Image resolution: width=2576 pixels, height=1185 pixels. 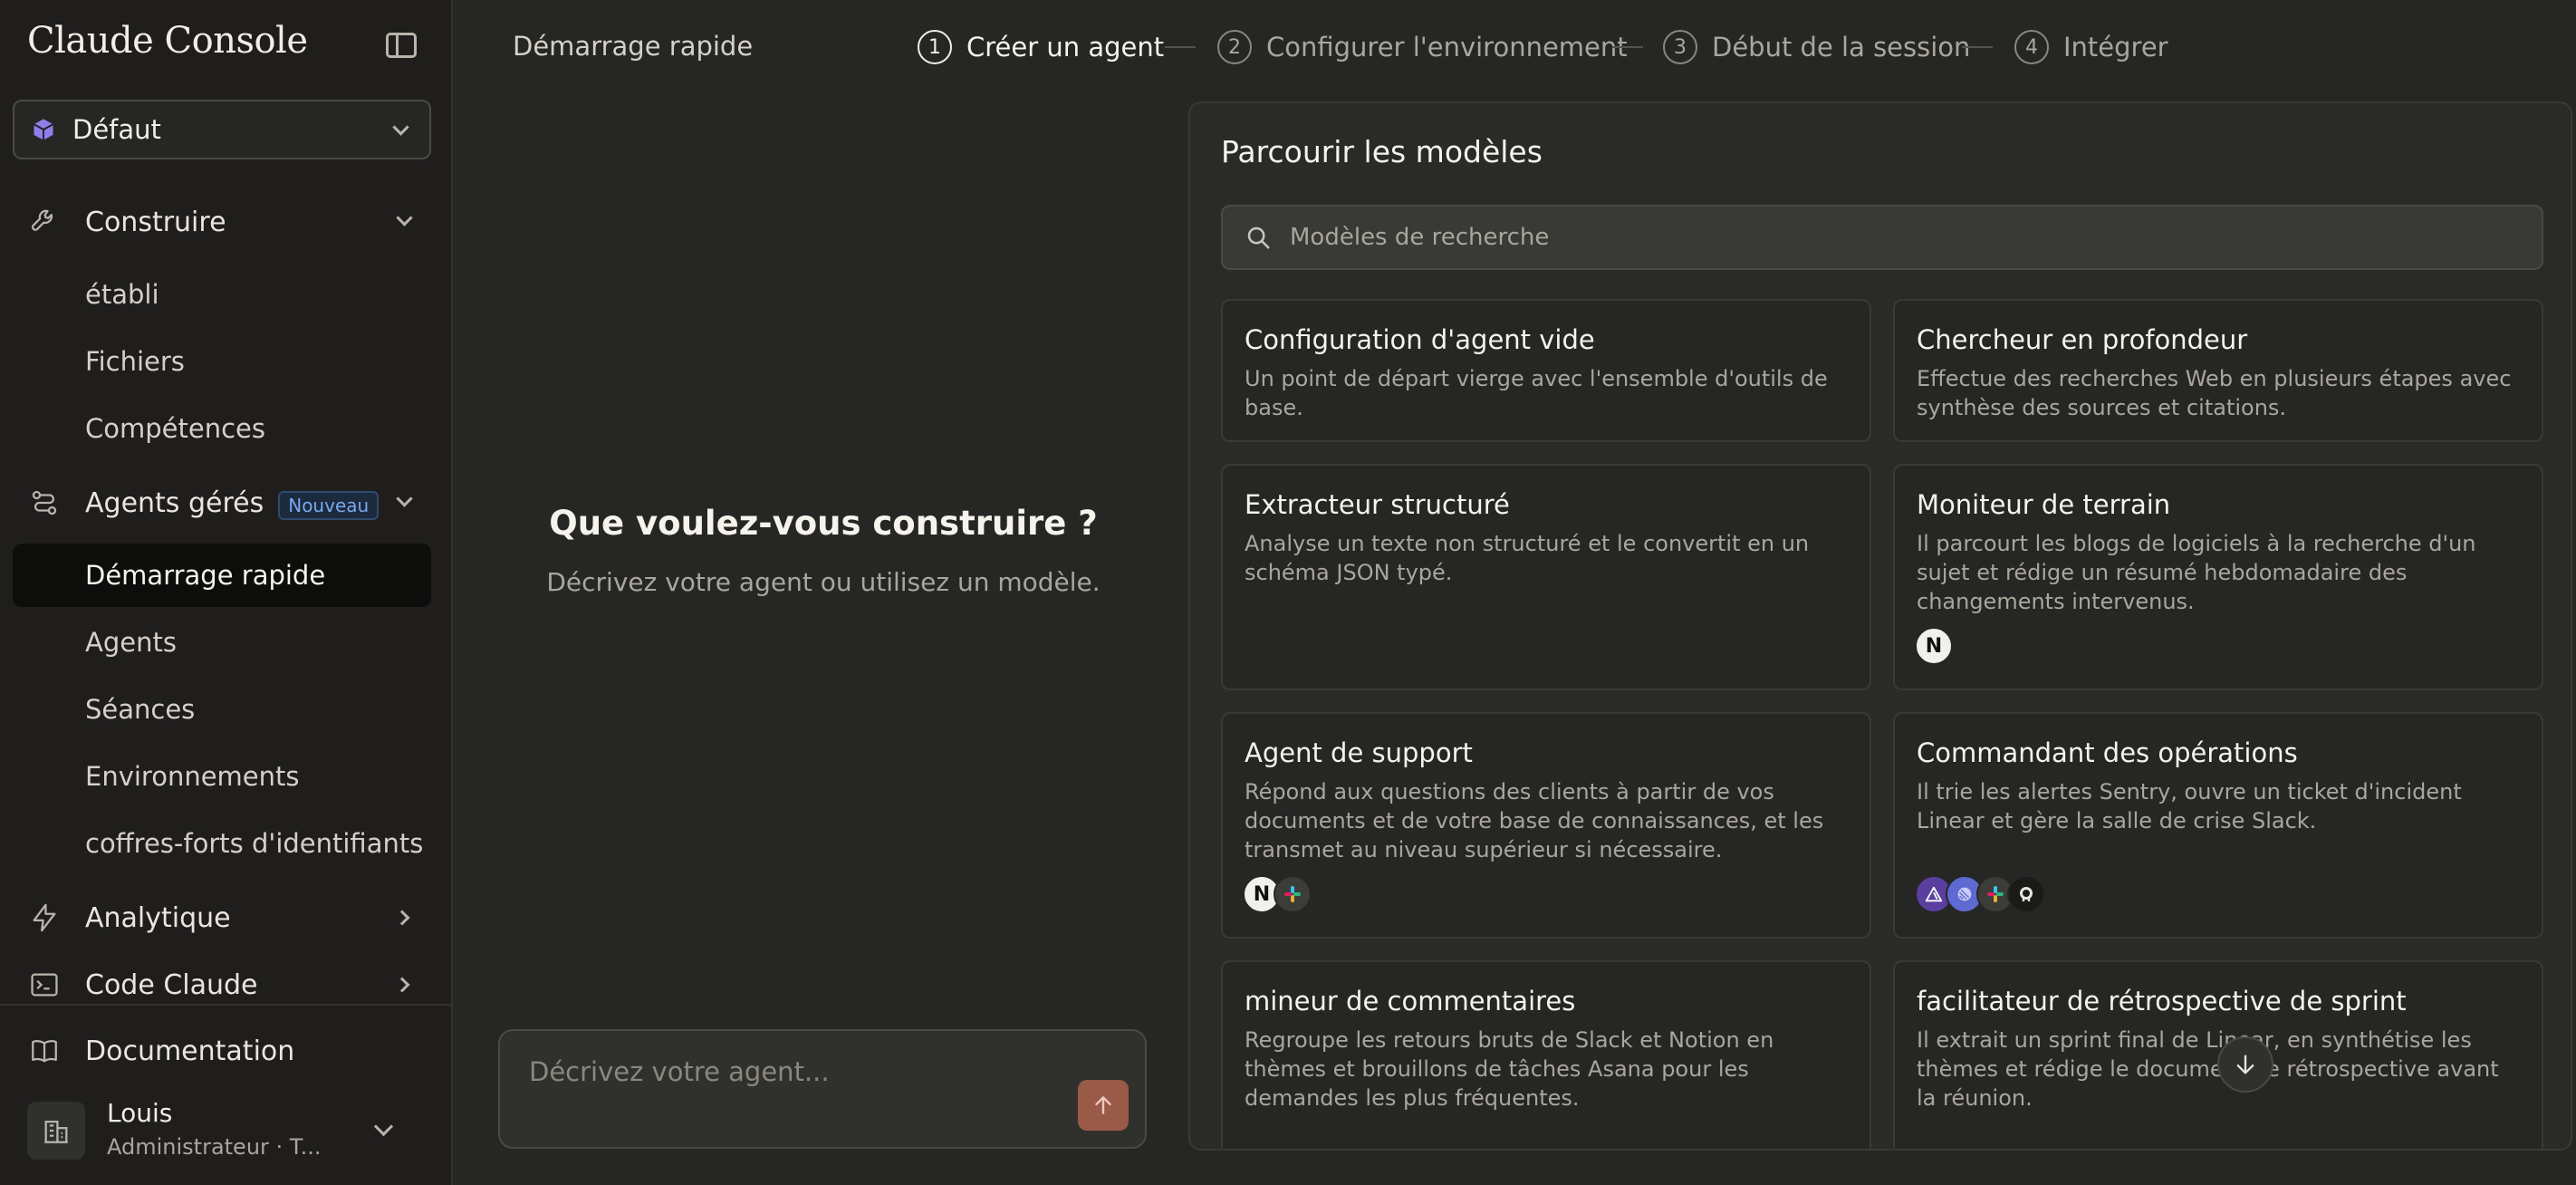 I want to click on nav-section-claude-code: Code Claude, so click(x=226, y=985).